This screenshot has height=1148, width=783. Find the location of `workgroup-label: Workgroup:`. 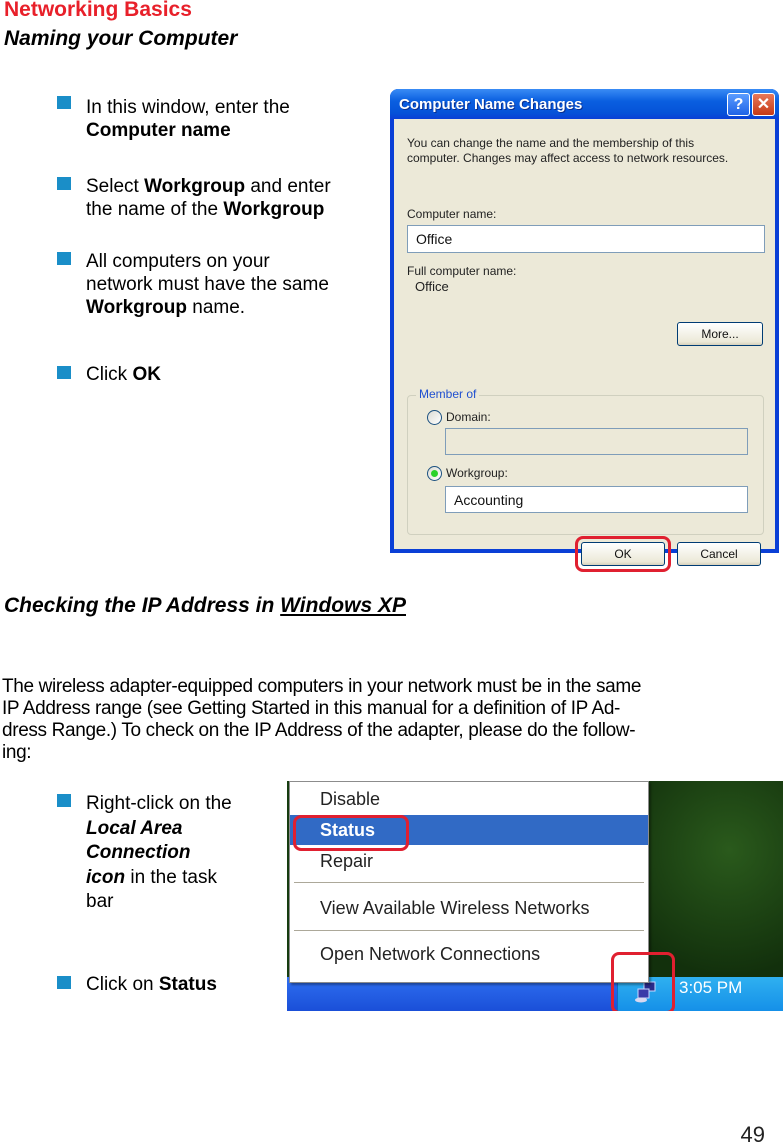

workgroup-label: Workgroup: is located at coordinates (477, 473).